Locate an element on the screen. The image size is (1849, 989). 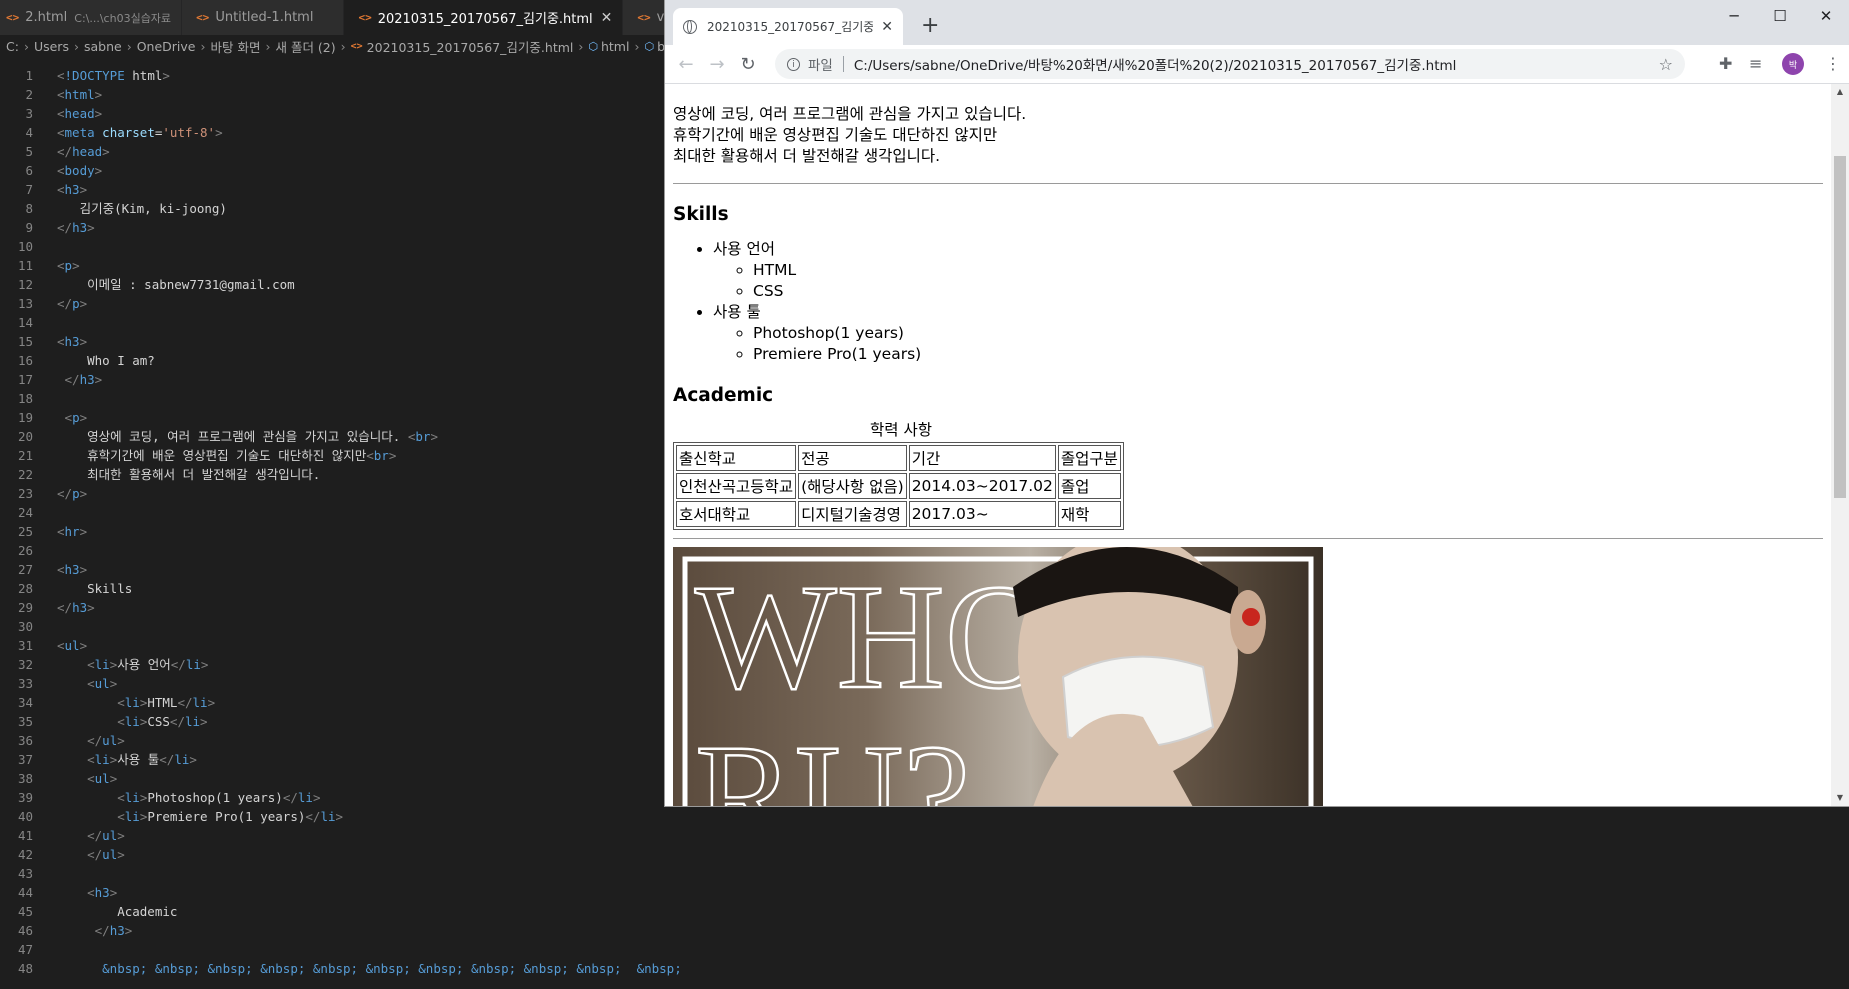
new-tab-button: + is located at coordinates (930, 26).